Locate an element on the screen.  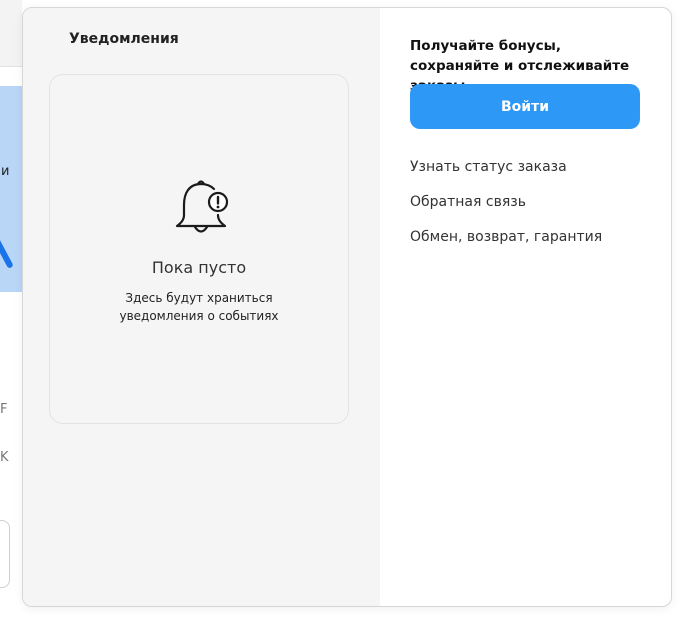
notifications-title: Уведомления is located at coordinates (124, 39).